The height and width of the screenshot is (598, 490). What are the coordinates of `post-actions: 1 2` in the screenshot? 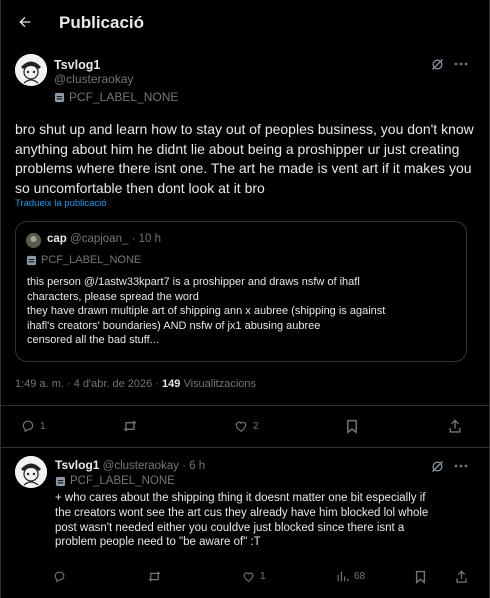 It's located at (245, 427).